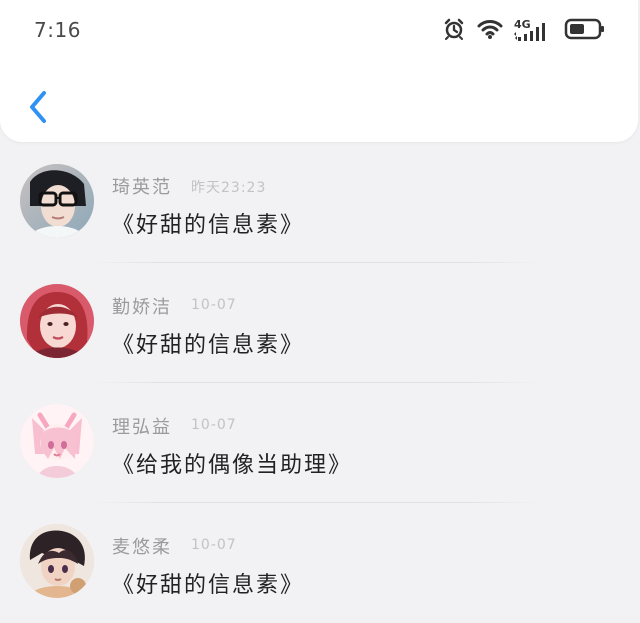  I want to click on chevron-left-icon, so click(38, 107).